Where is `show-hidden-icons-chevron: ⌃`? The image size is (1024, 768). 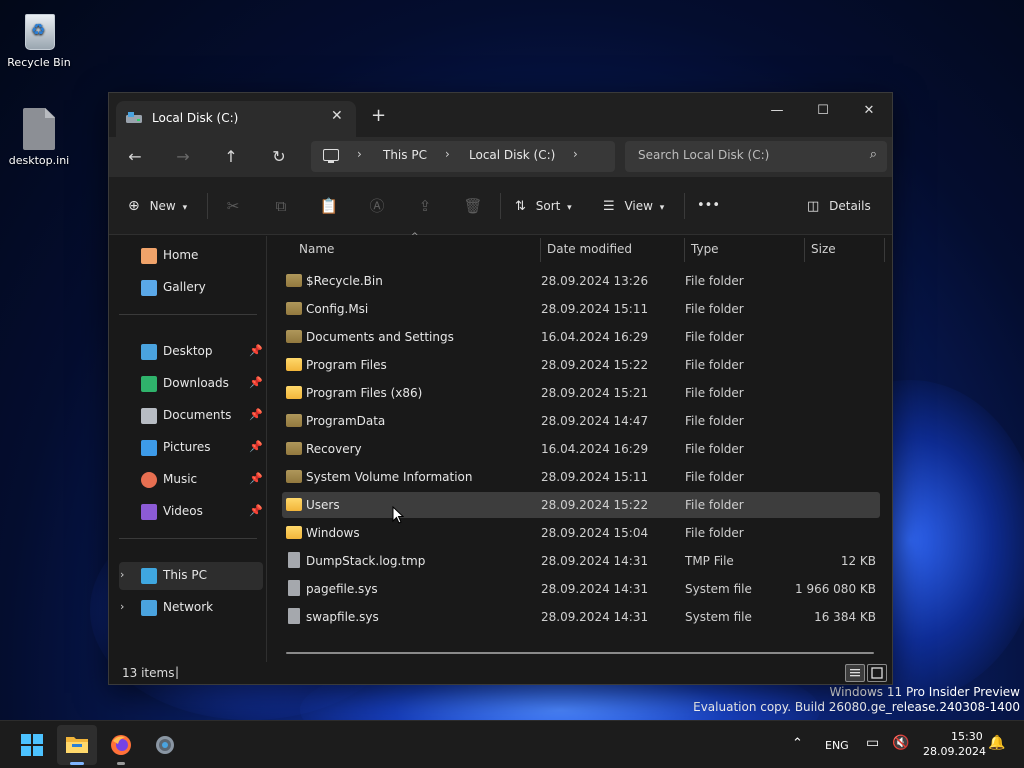
show-hidden-icons-chevron: ⌃ is located at coordinates (797, 743).